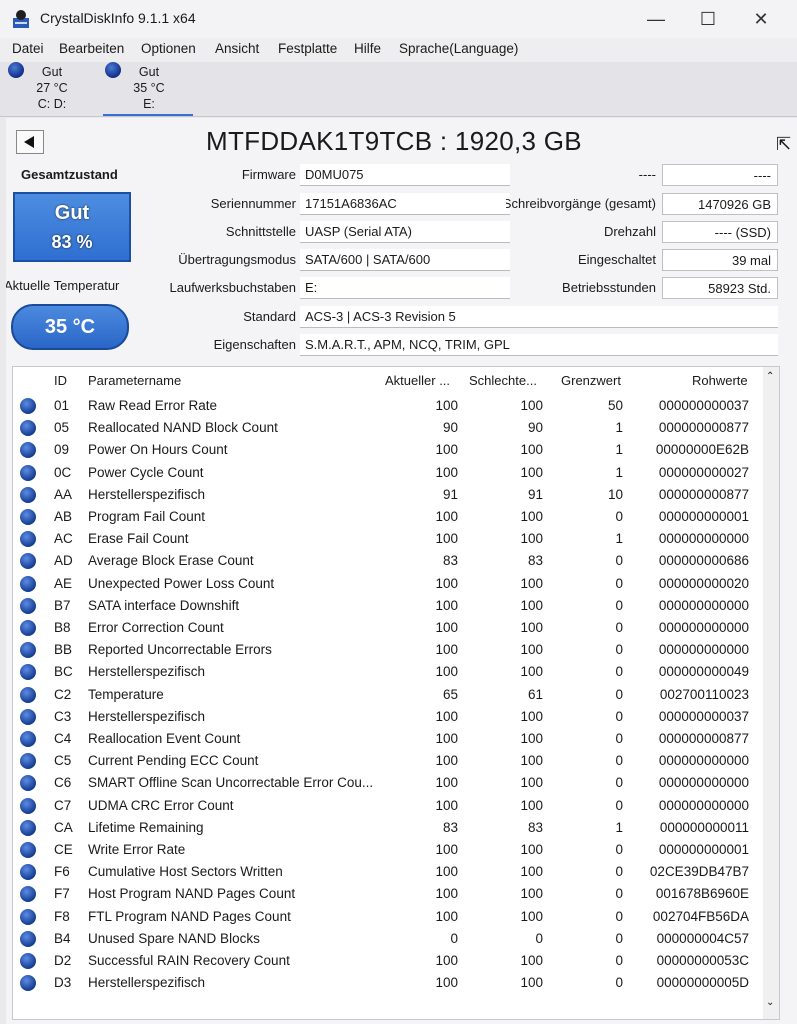  Describe the element at coordinates (535, 827) in the screenshot. I see `attr-worst: 83` at that location.